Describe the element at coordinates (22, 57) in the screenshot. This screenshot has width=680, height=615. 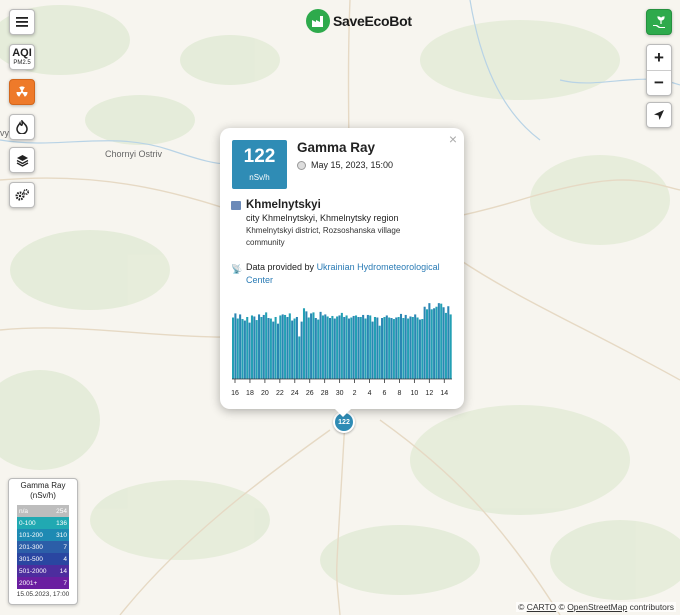
I see `aqi-layer-button: AQI PM2.5` at that location.